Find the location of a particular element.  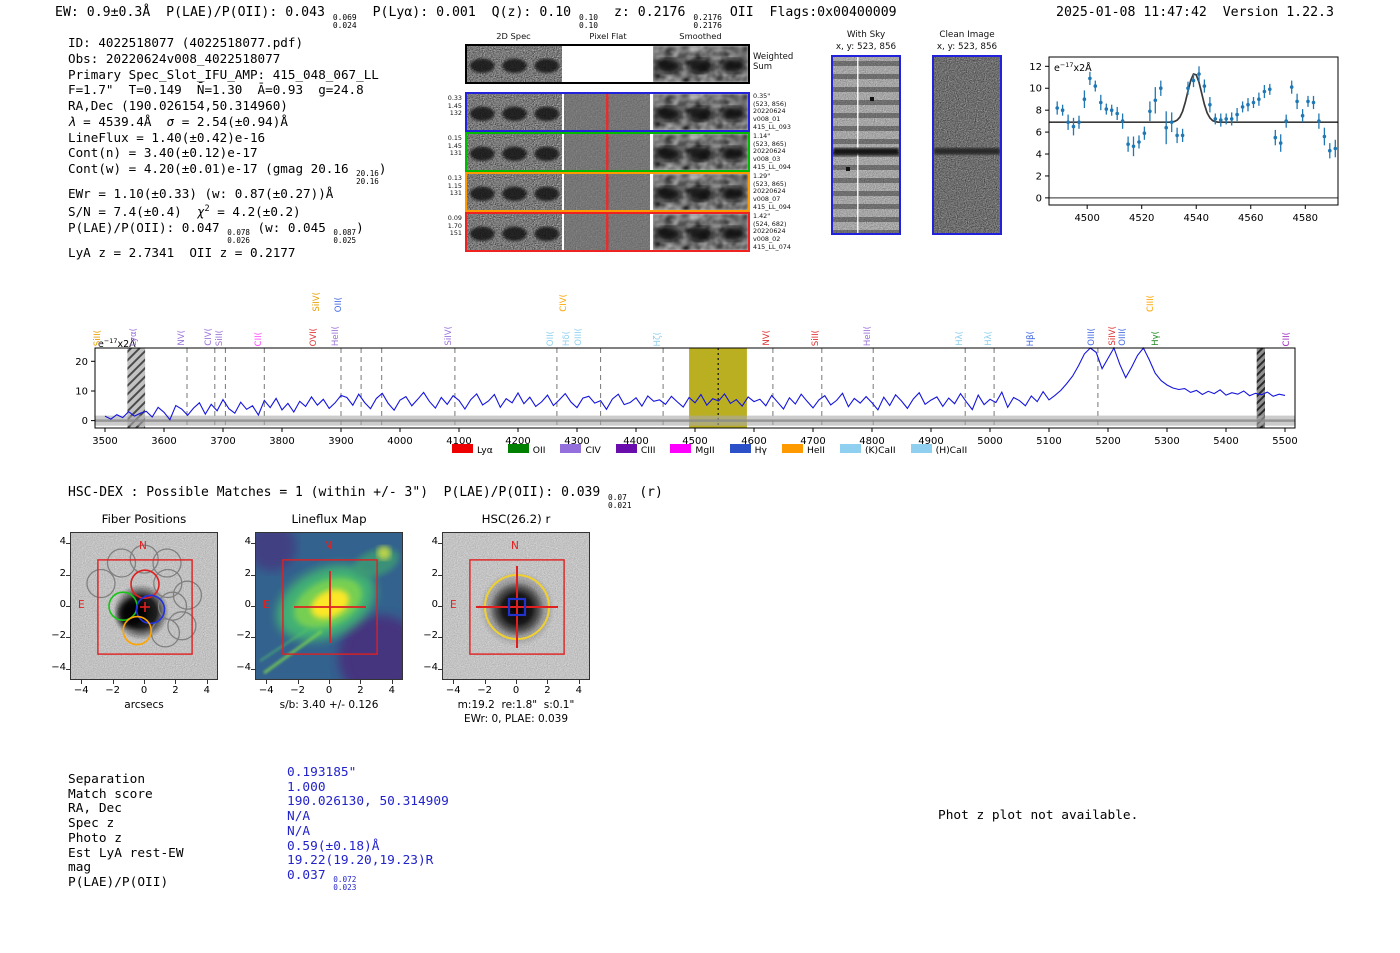

svg-text: 0 is located at coordinates (85, 421).